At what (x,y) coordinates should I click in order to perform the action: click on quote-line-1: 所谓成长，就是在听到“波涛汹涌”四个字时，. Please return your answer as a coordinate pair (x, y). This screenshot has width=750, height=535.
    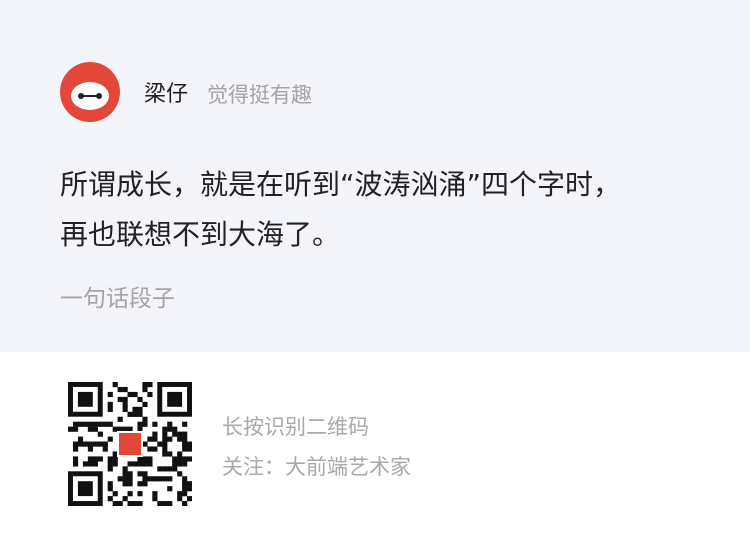
    Looking at the image, I should click on (341, 184).